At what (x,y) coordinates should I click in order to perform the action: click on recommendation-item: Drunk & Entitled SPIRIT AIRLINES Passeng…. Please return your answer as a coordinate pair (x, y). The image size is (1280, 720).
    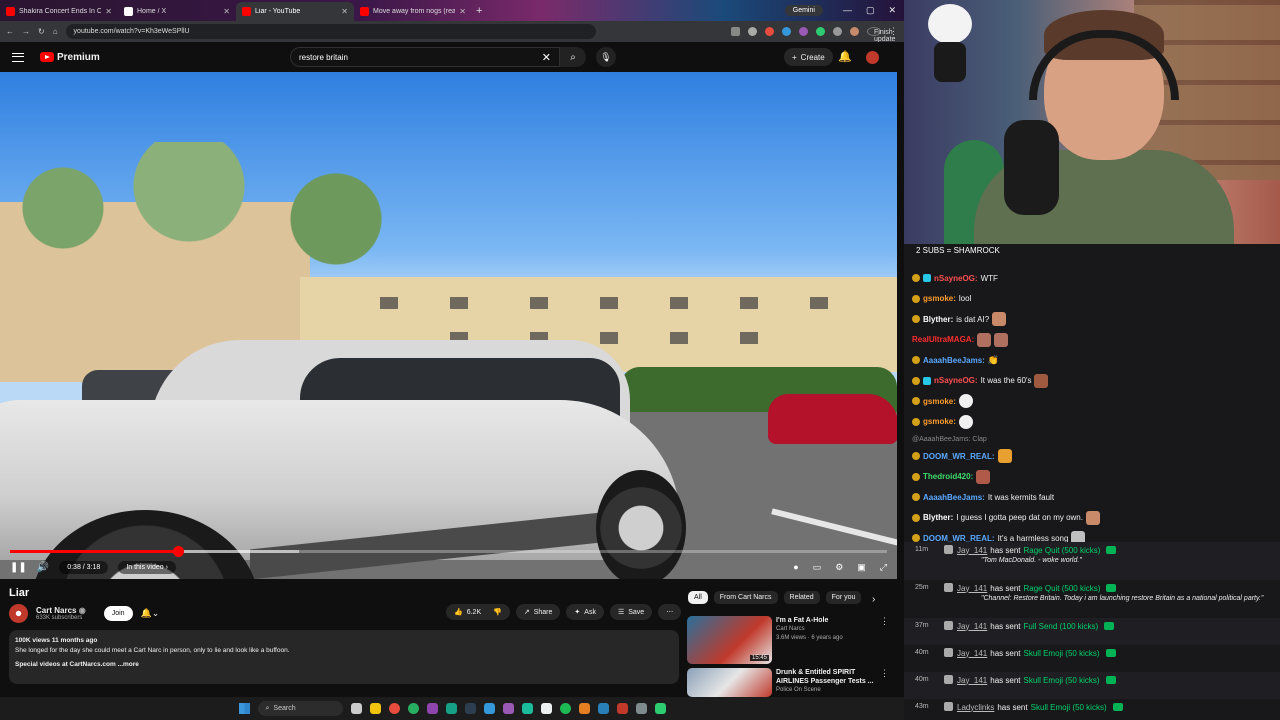
    Looking at the image, I should click on (788, 682).